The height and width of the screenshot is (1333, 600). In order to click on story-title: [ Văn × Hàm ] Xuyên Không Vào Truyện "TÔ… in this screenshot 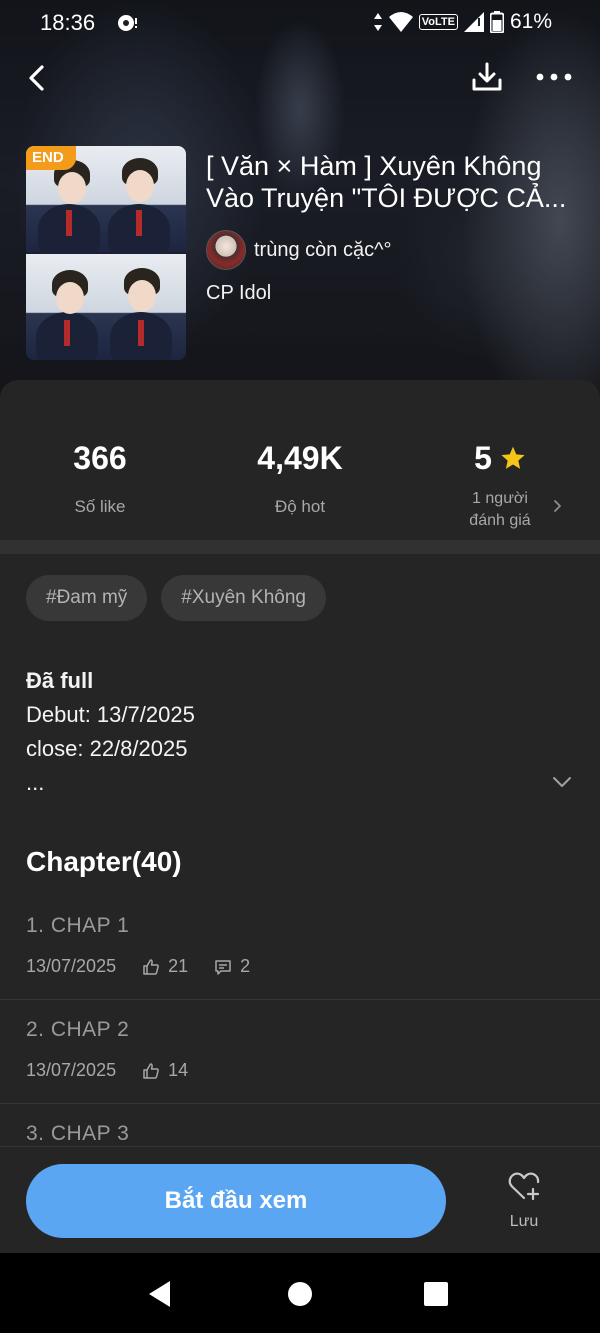, I will do `click(386, 182)`.